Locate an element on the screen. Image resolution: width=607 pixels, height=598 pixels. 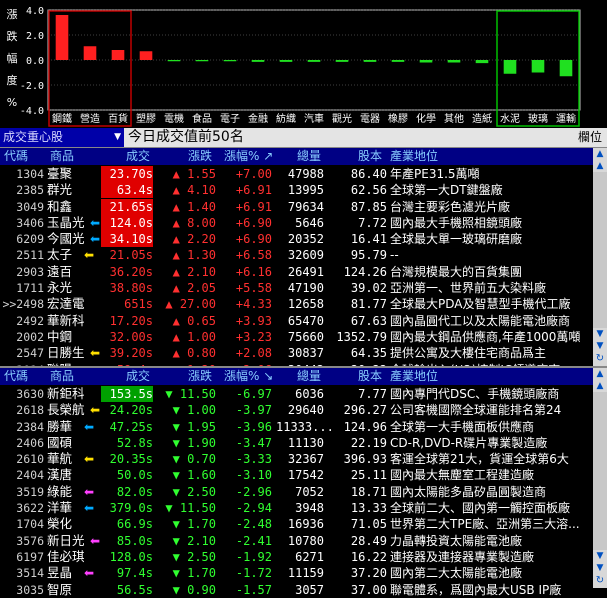
stock-name: 華新科 is located at coordinates (66, 320).